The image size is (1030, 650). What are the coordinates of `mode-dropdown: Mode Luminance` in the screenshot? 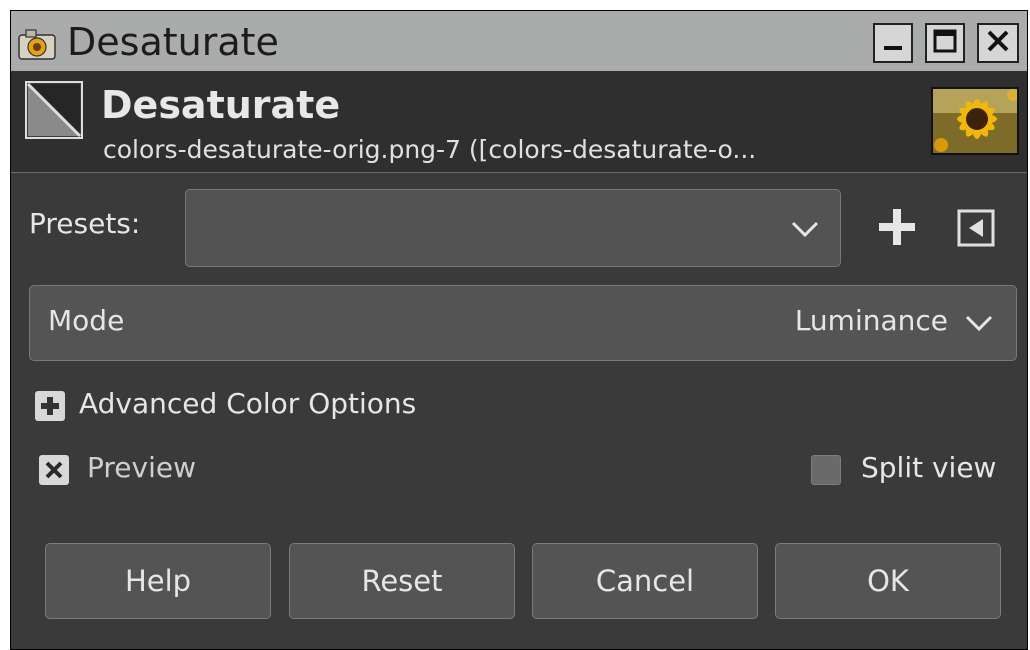 It's located at (523, 323).